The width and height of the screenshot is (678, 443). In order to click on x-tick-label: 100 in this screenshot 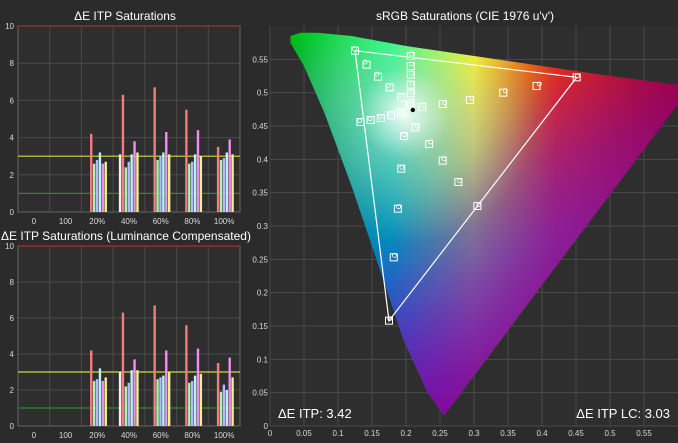, I will do `click(66, 221)`.